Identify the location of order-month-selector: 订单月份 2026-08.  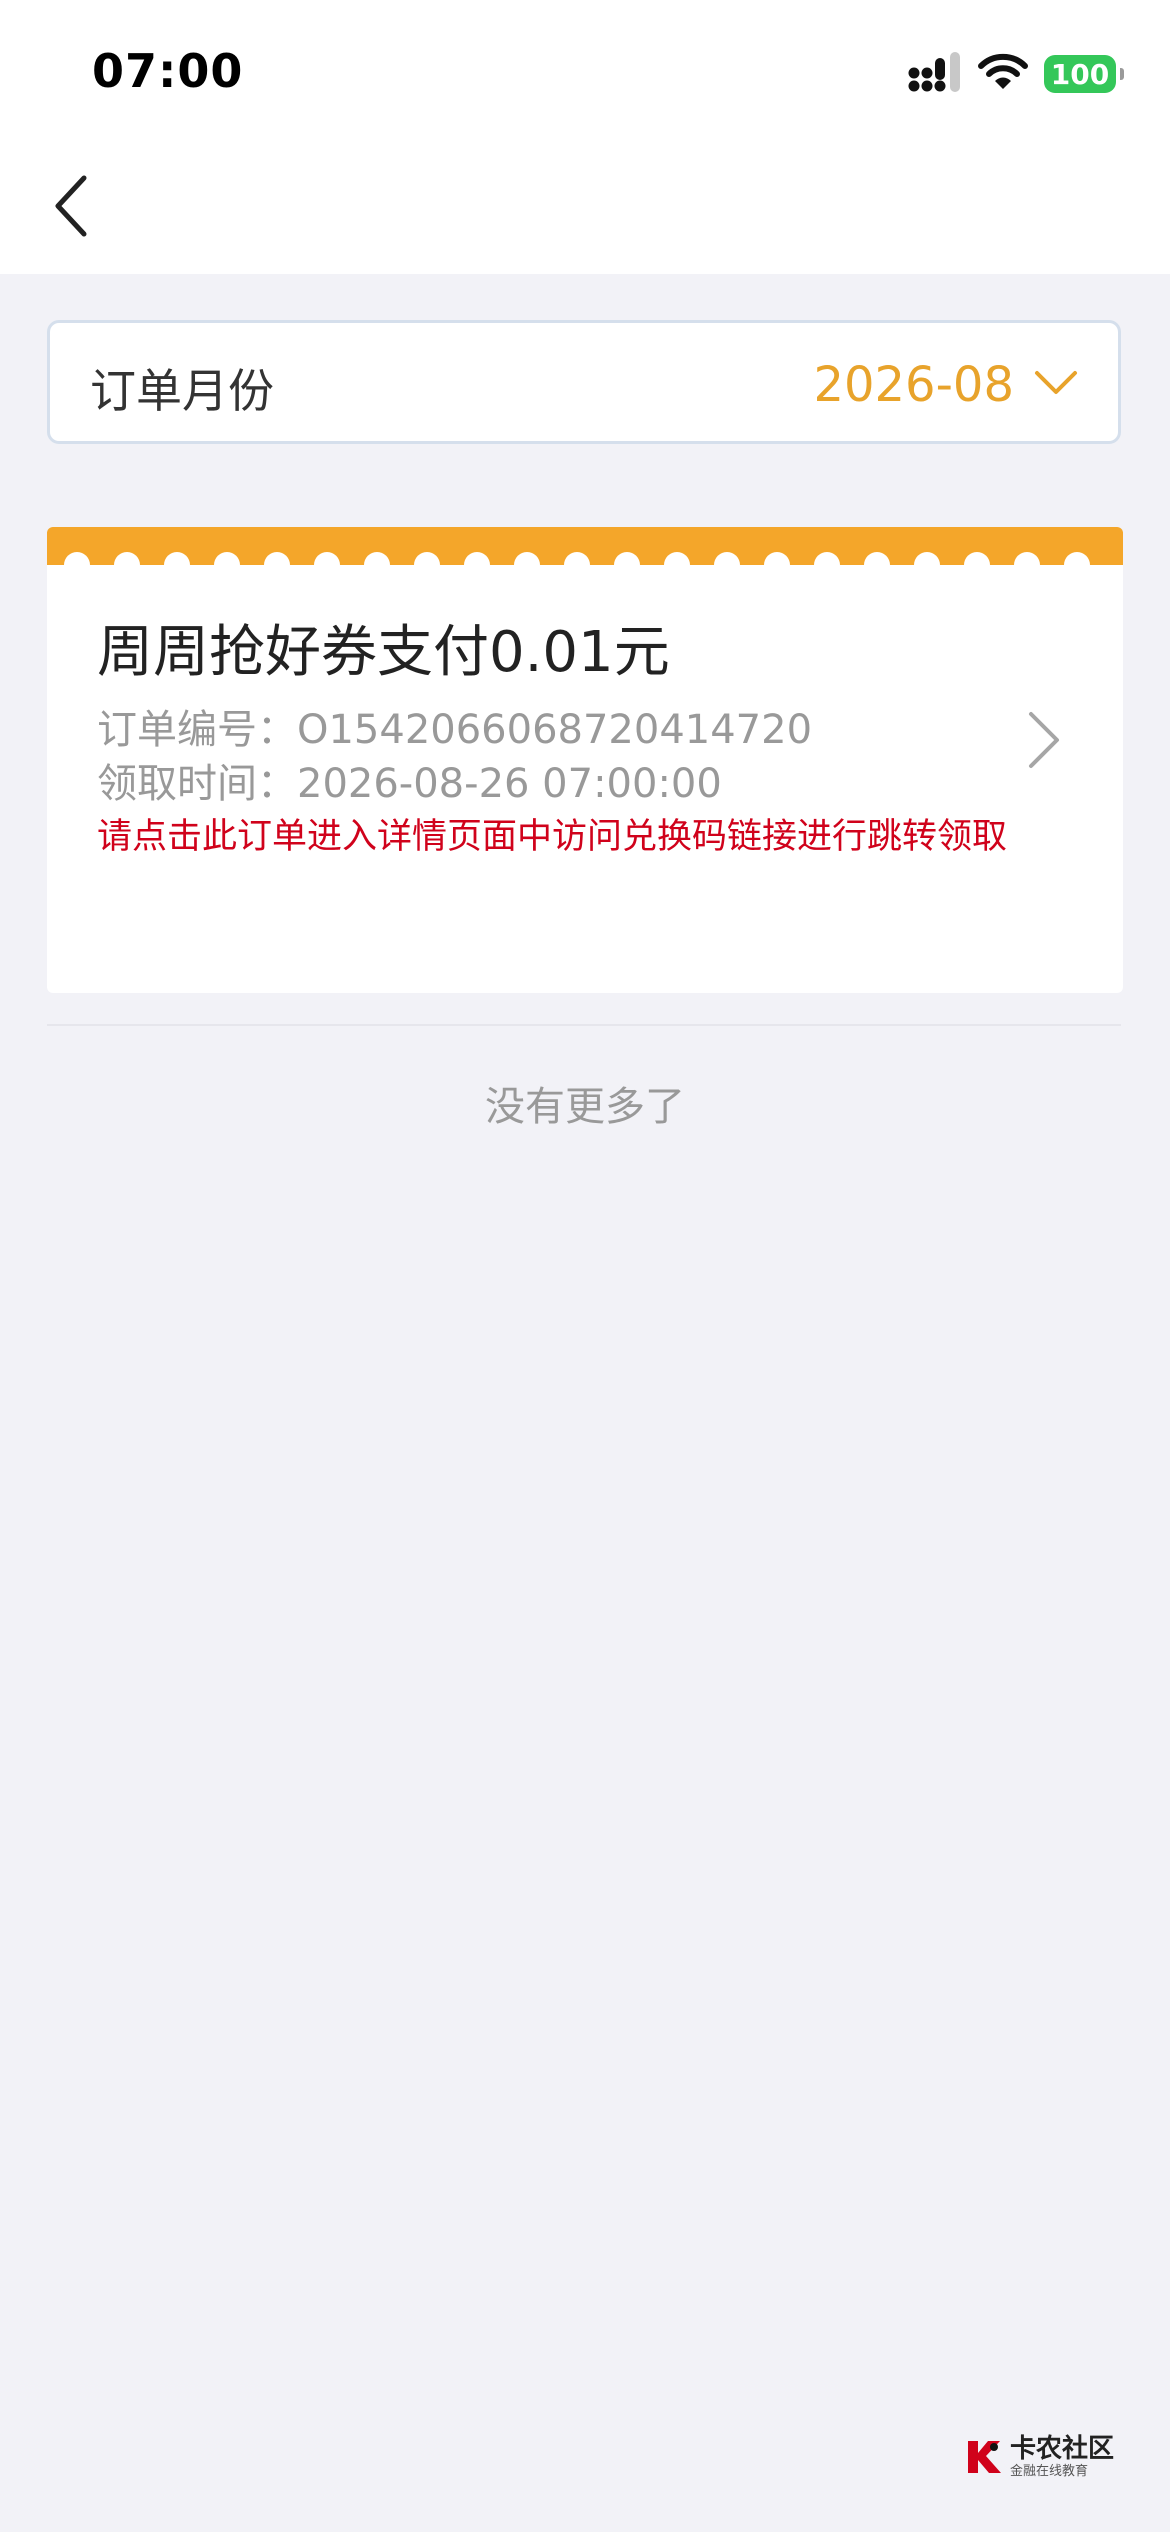
(584, 382).